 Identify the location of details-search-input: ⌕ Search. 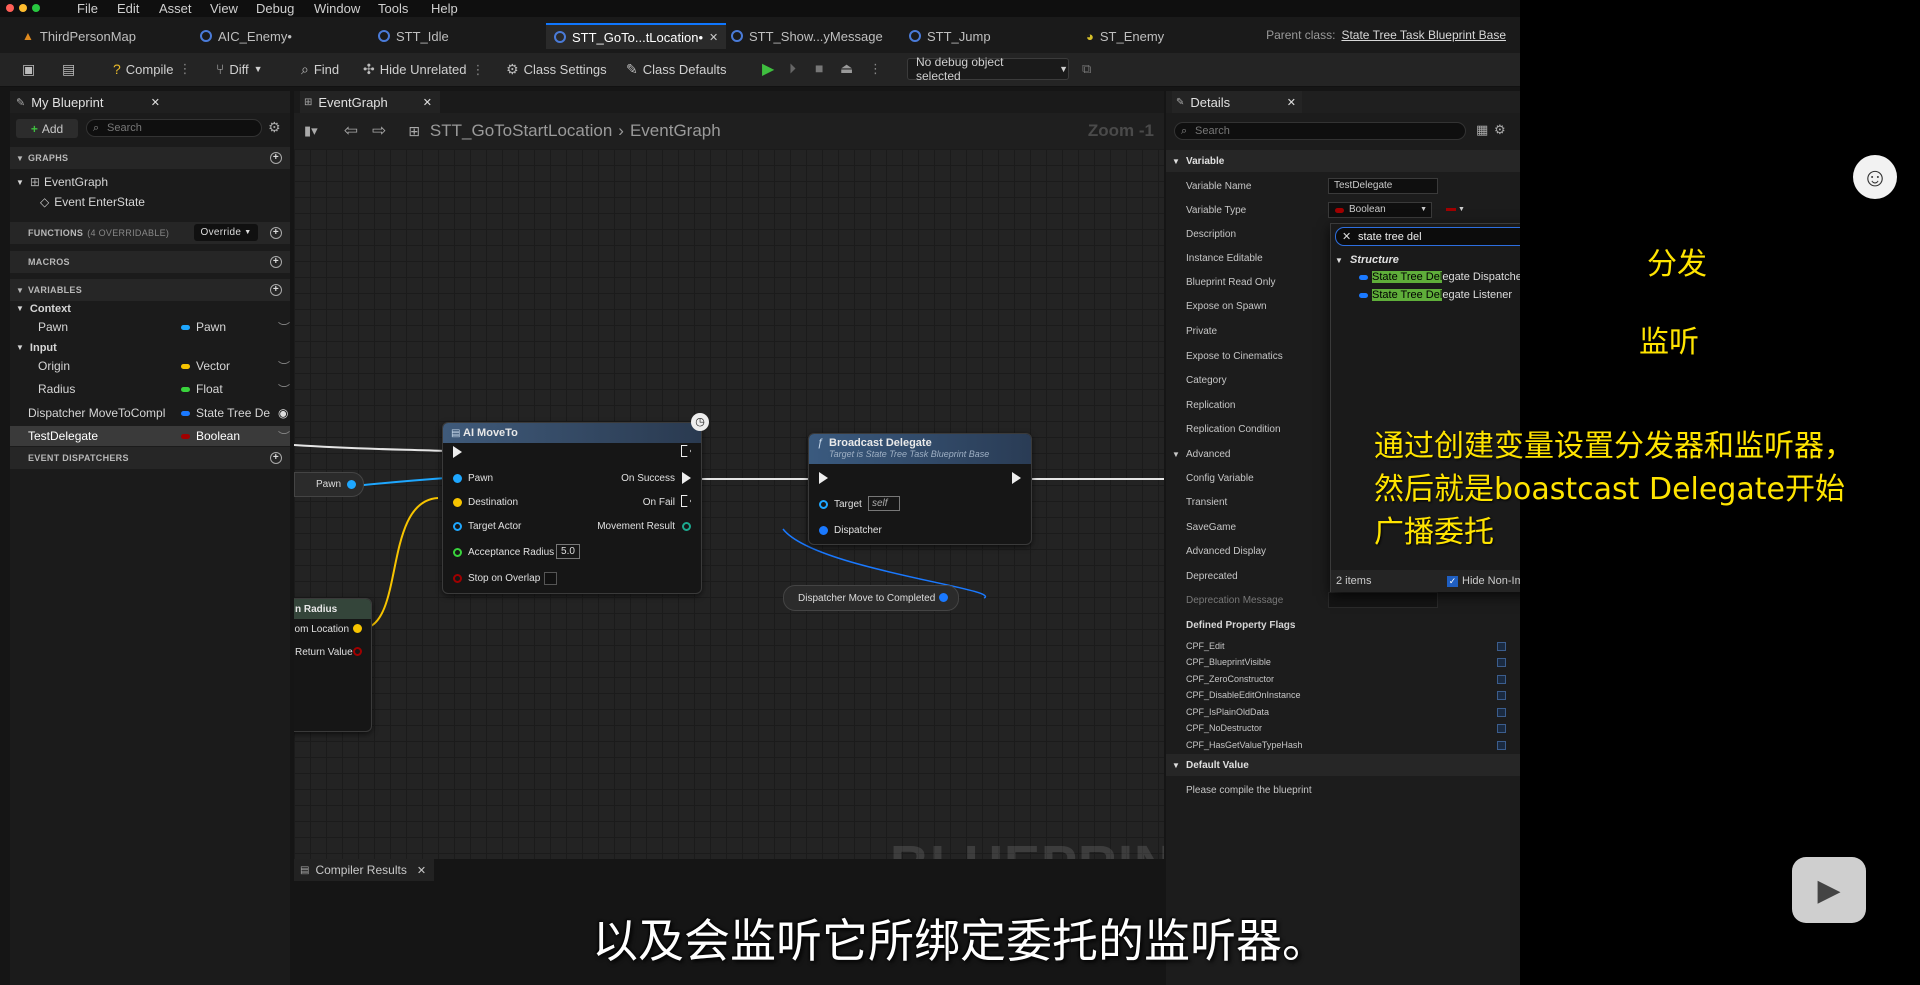
(1320, 131).